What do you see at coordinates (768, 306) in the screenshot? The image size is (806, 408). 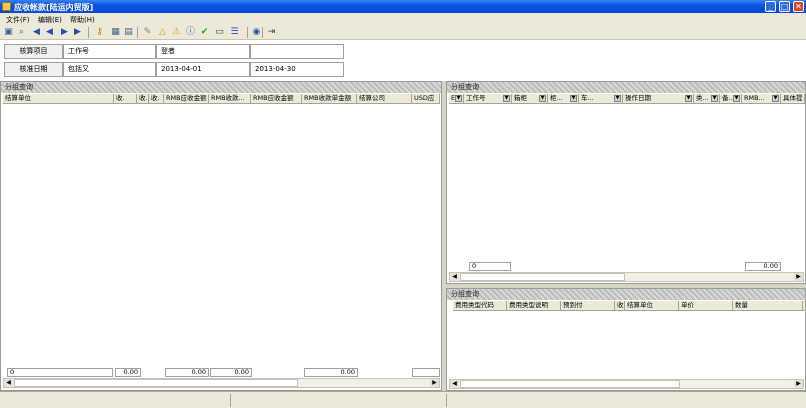 I see `rb-col-quantity: 数量` at bounding box center [768, 306].